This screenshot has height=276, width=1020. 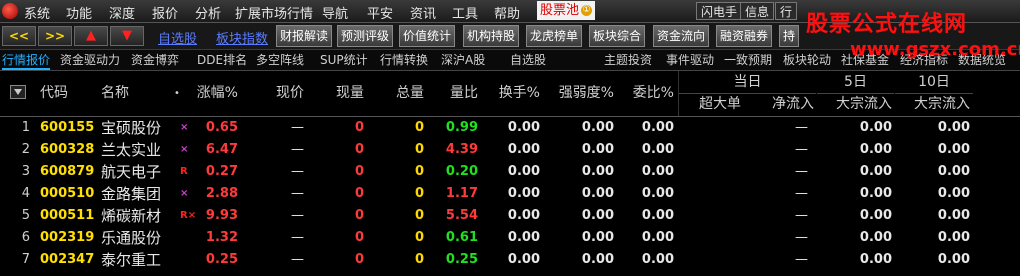 What do you see at coordinates (461, 215) in the screenshot?
I see `volume-ratio-value: 5.54` at bounding box center [461, 215].